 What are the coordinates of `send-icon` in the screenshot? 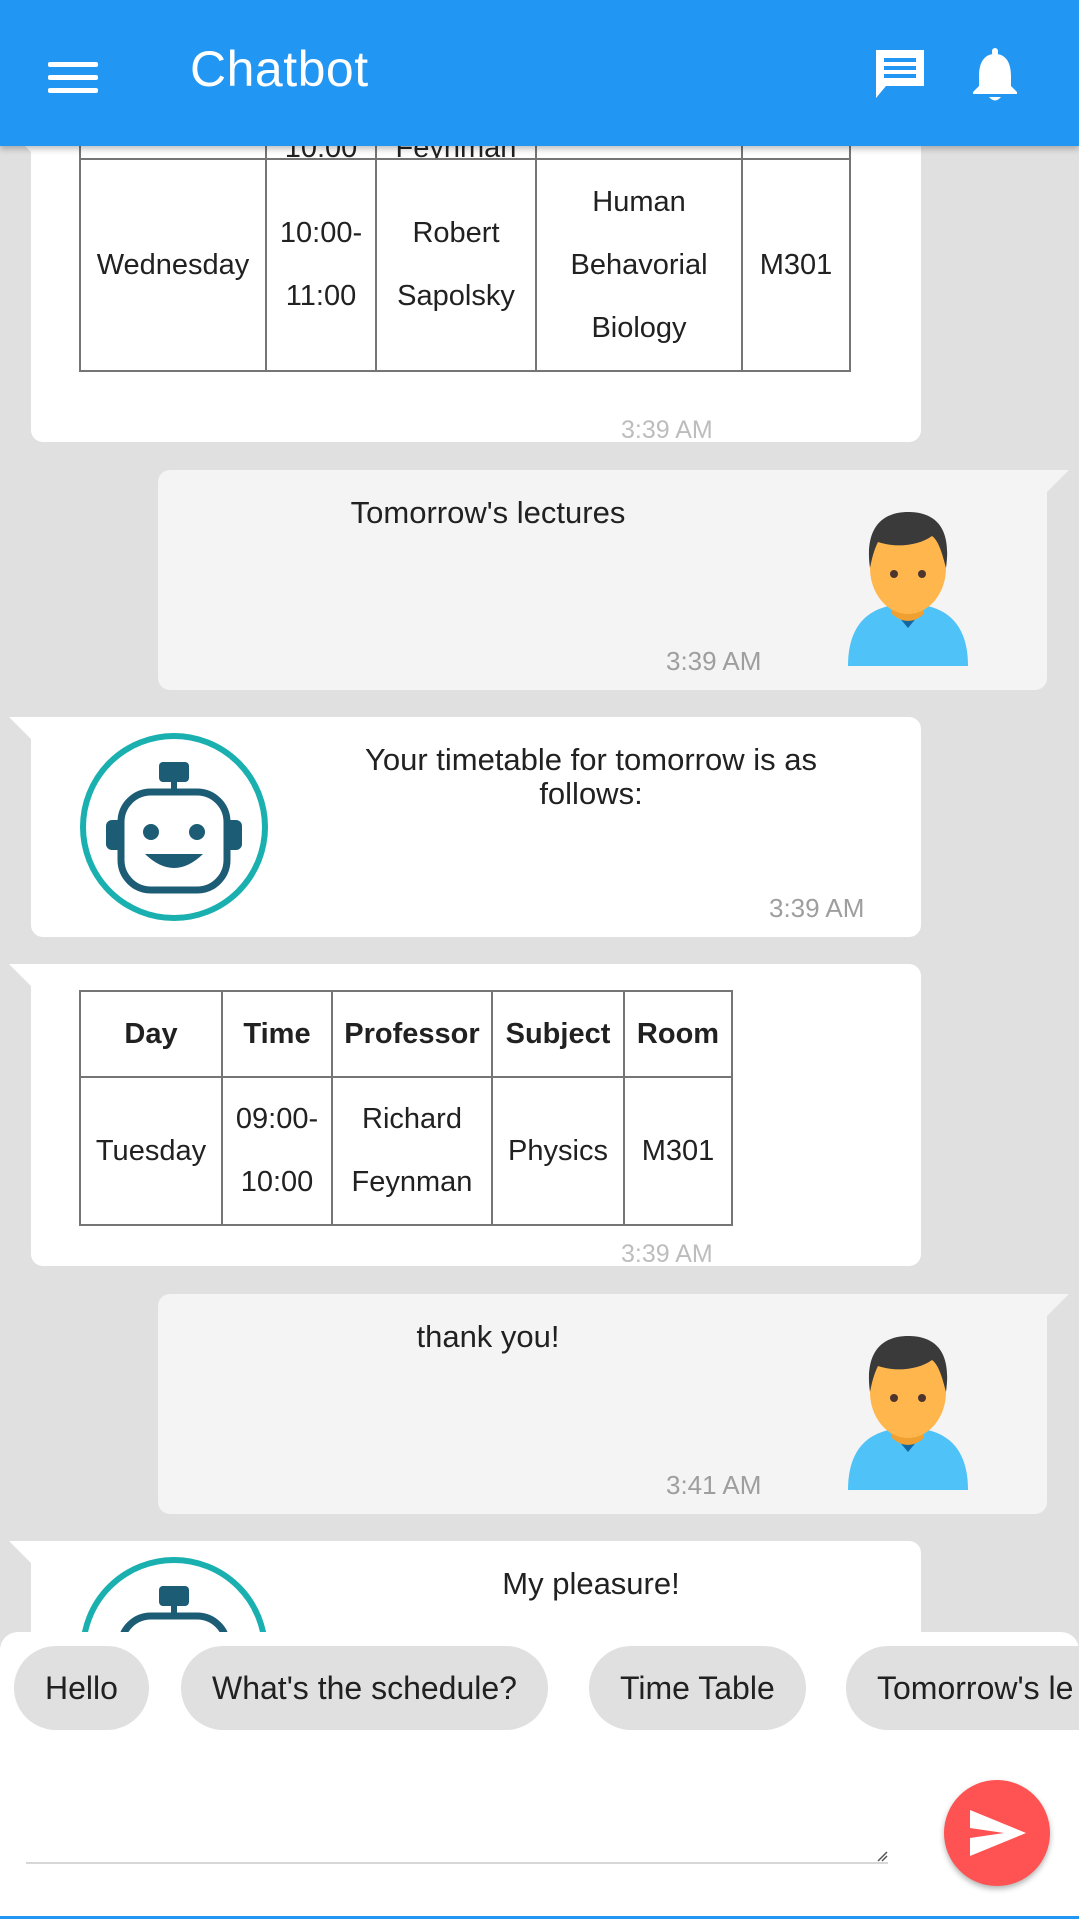 It's located at (998, 1833).